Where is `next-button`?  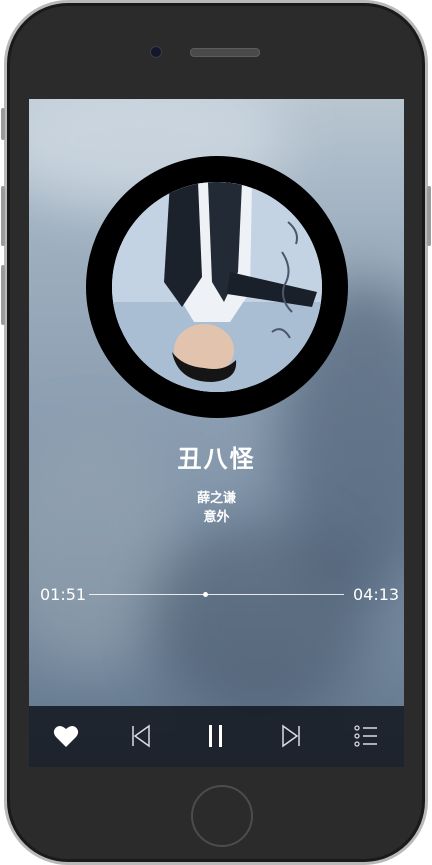 next-button is located at coordinates (291, 736).